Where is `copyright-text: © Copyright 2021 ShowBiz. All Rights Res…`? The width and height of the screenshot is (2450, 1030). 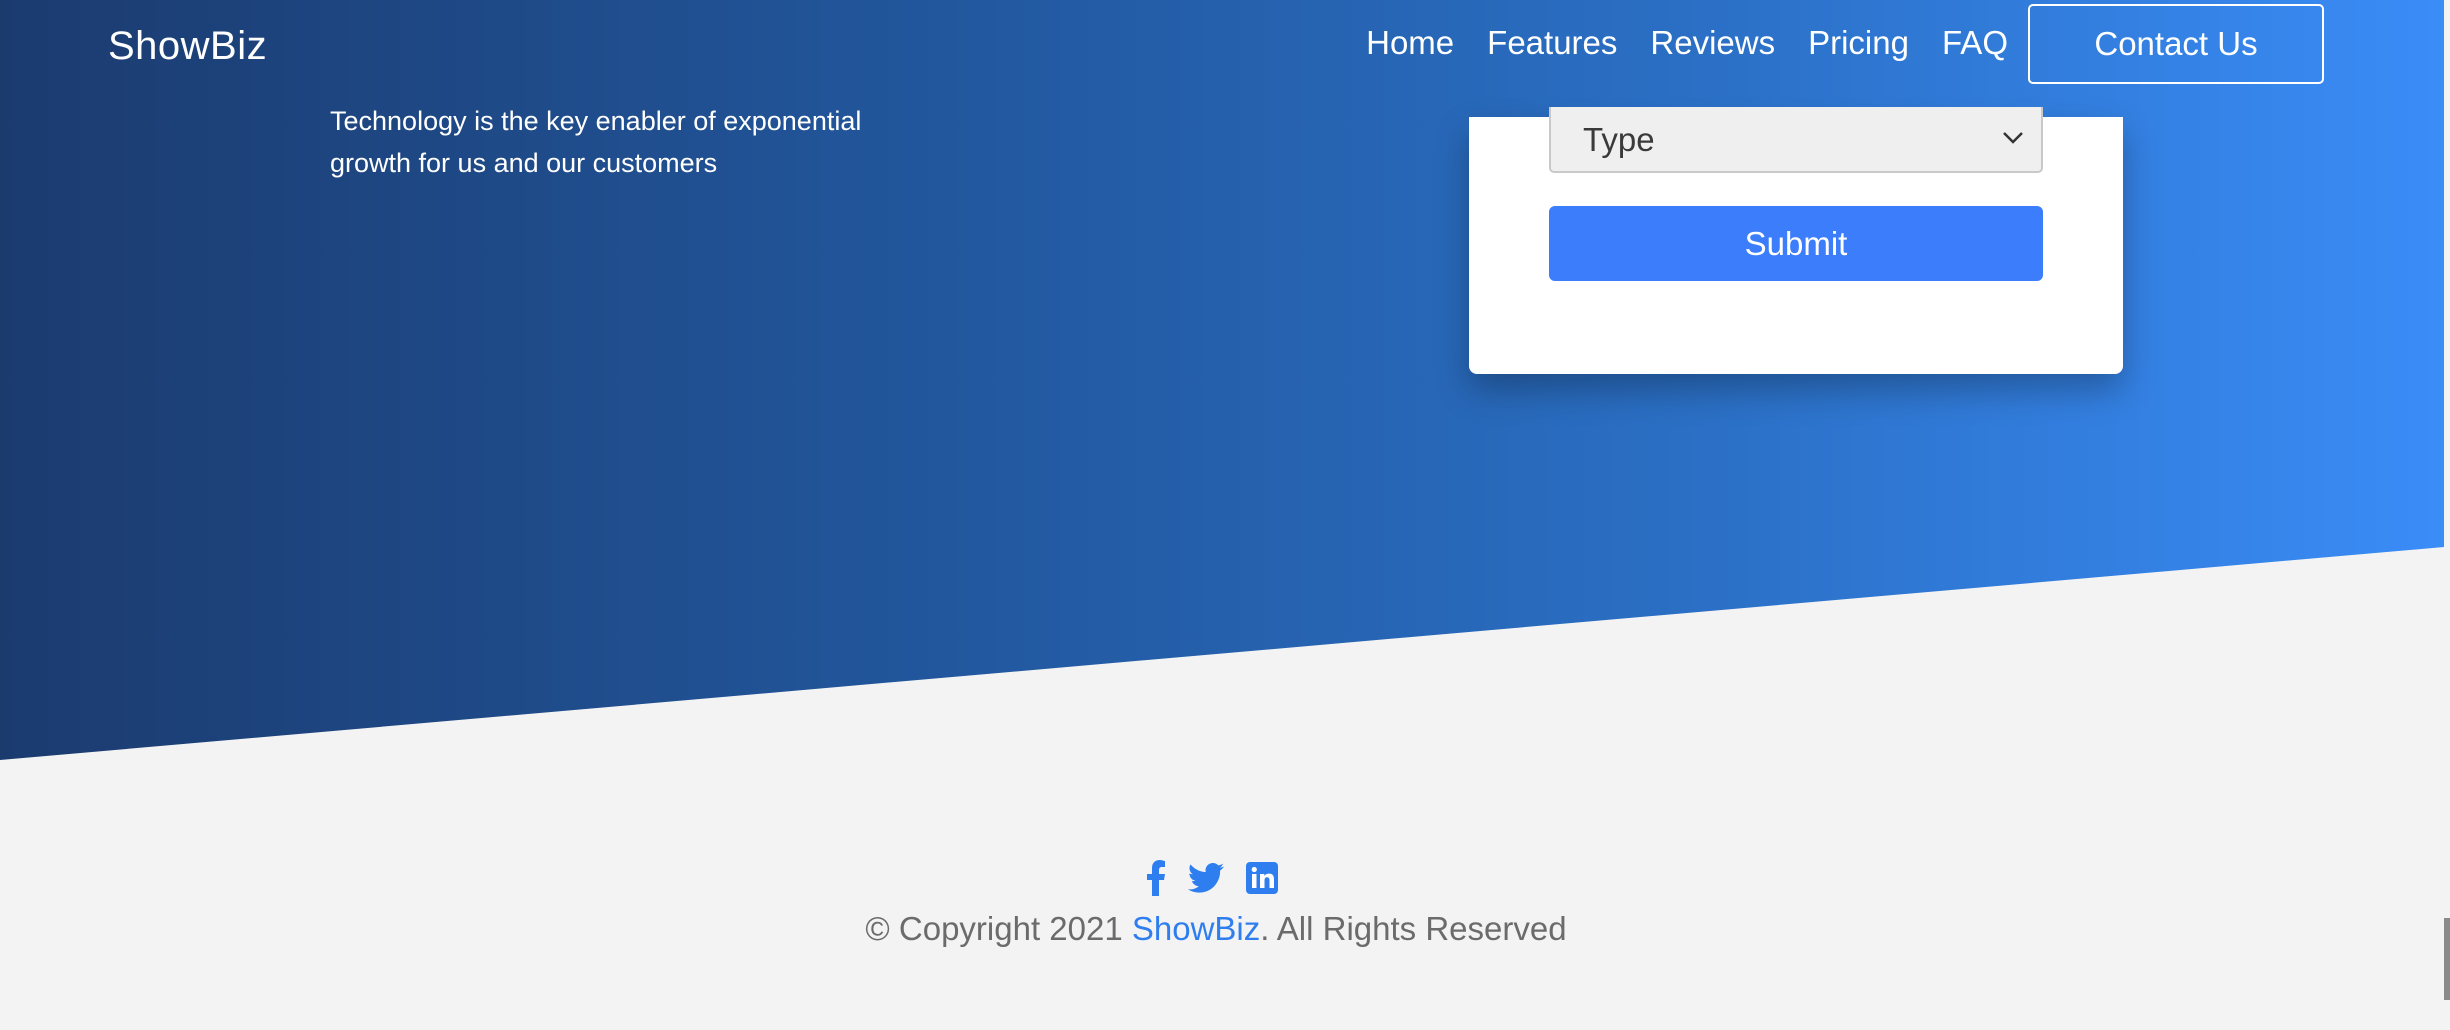
copyright-text: © Copyright 2021 ShowBiz. All Rights Res… is located at coordinates (1216, 929).